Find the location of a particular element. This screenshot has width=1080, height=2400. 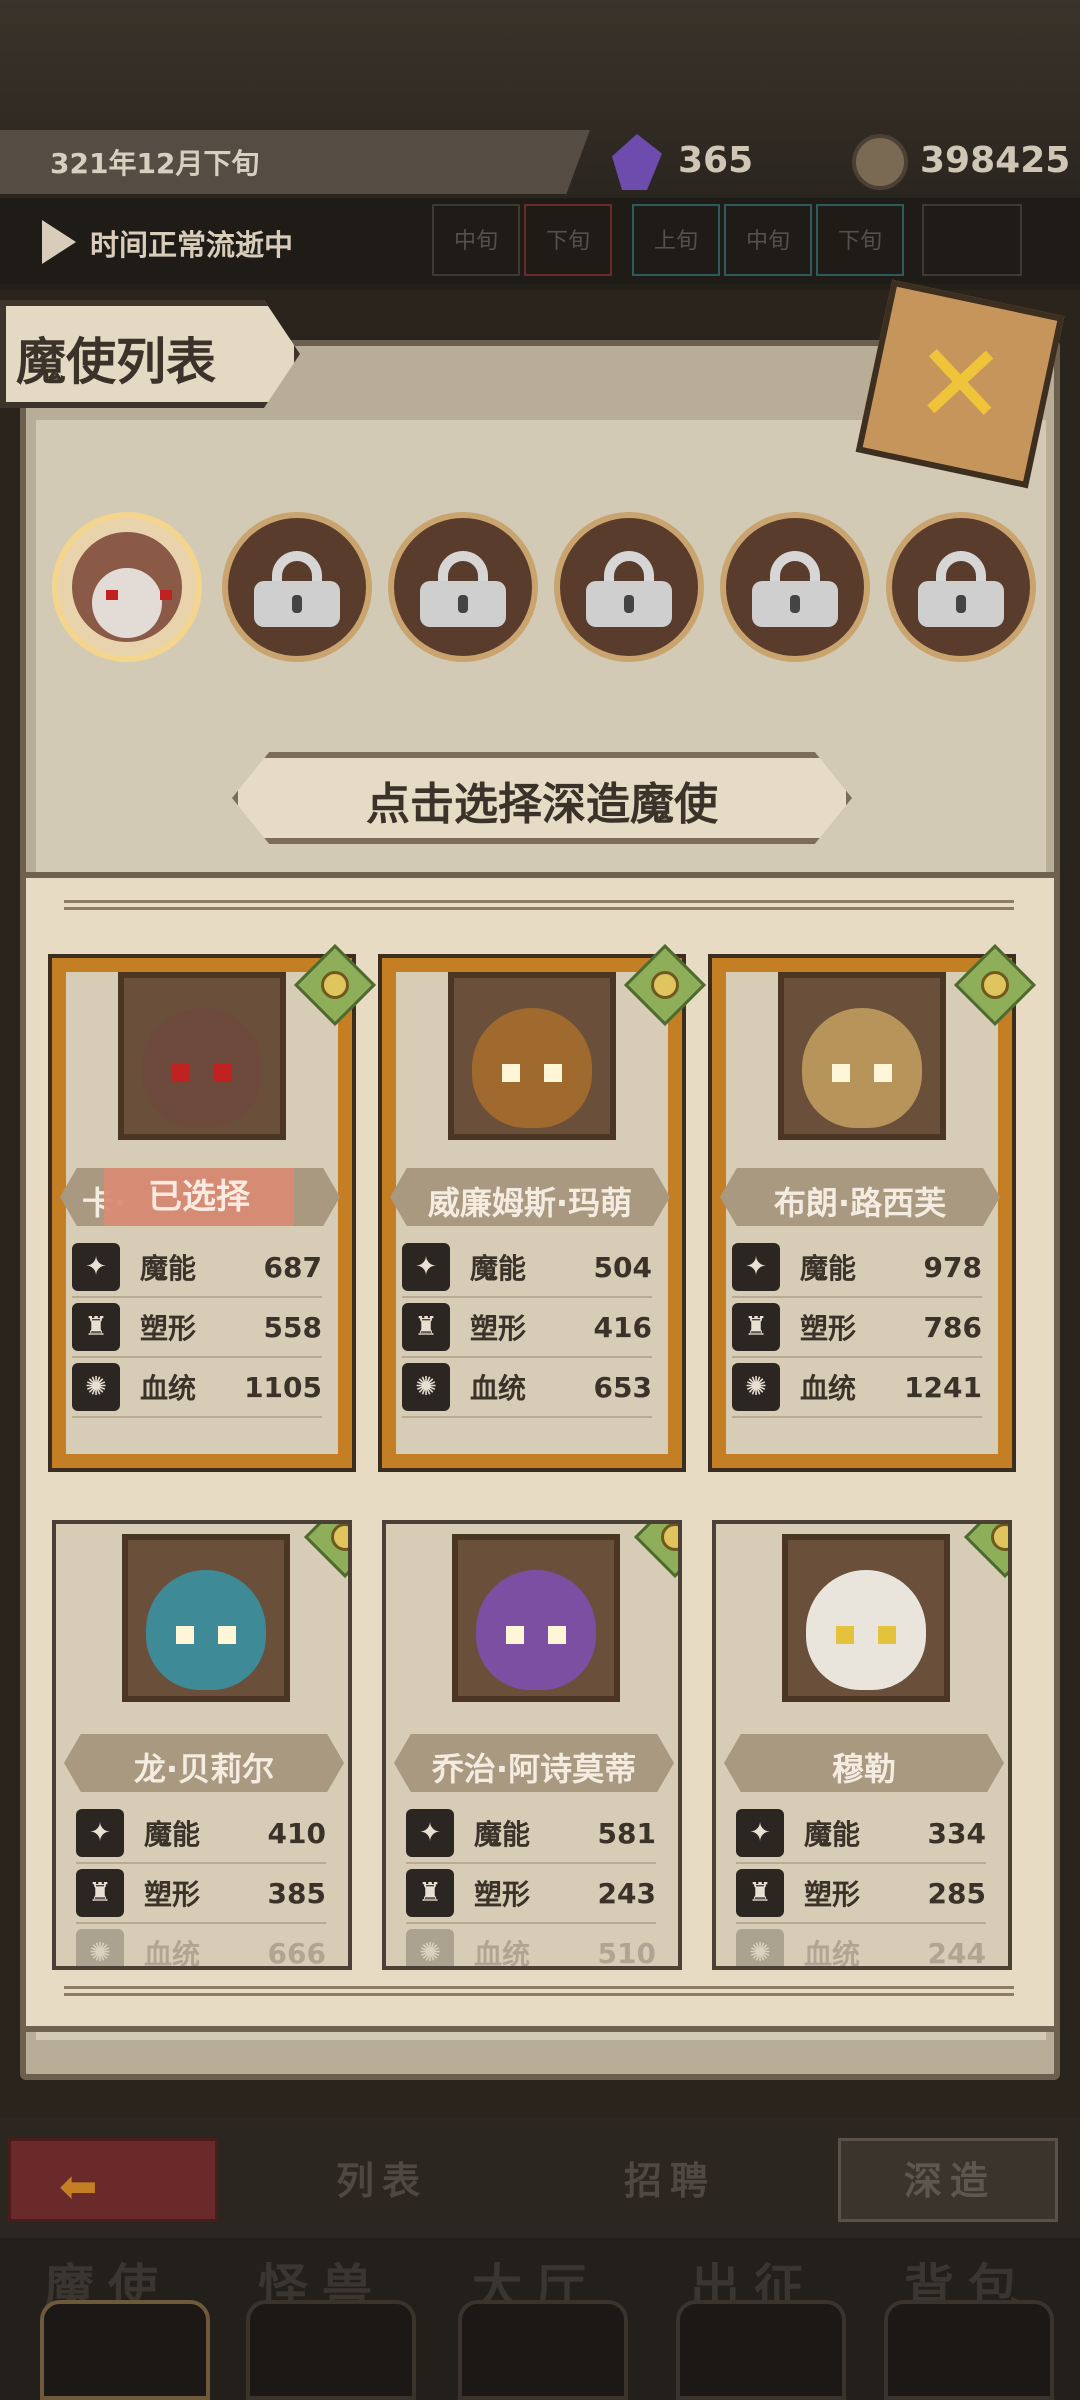

nav-bag-icon is located at coordinates (969, 2350).